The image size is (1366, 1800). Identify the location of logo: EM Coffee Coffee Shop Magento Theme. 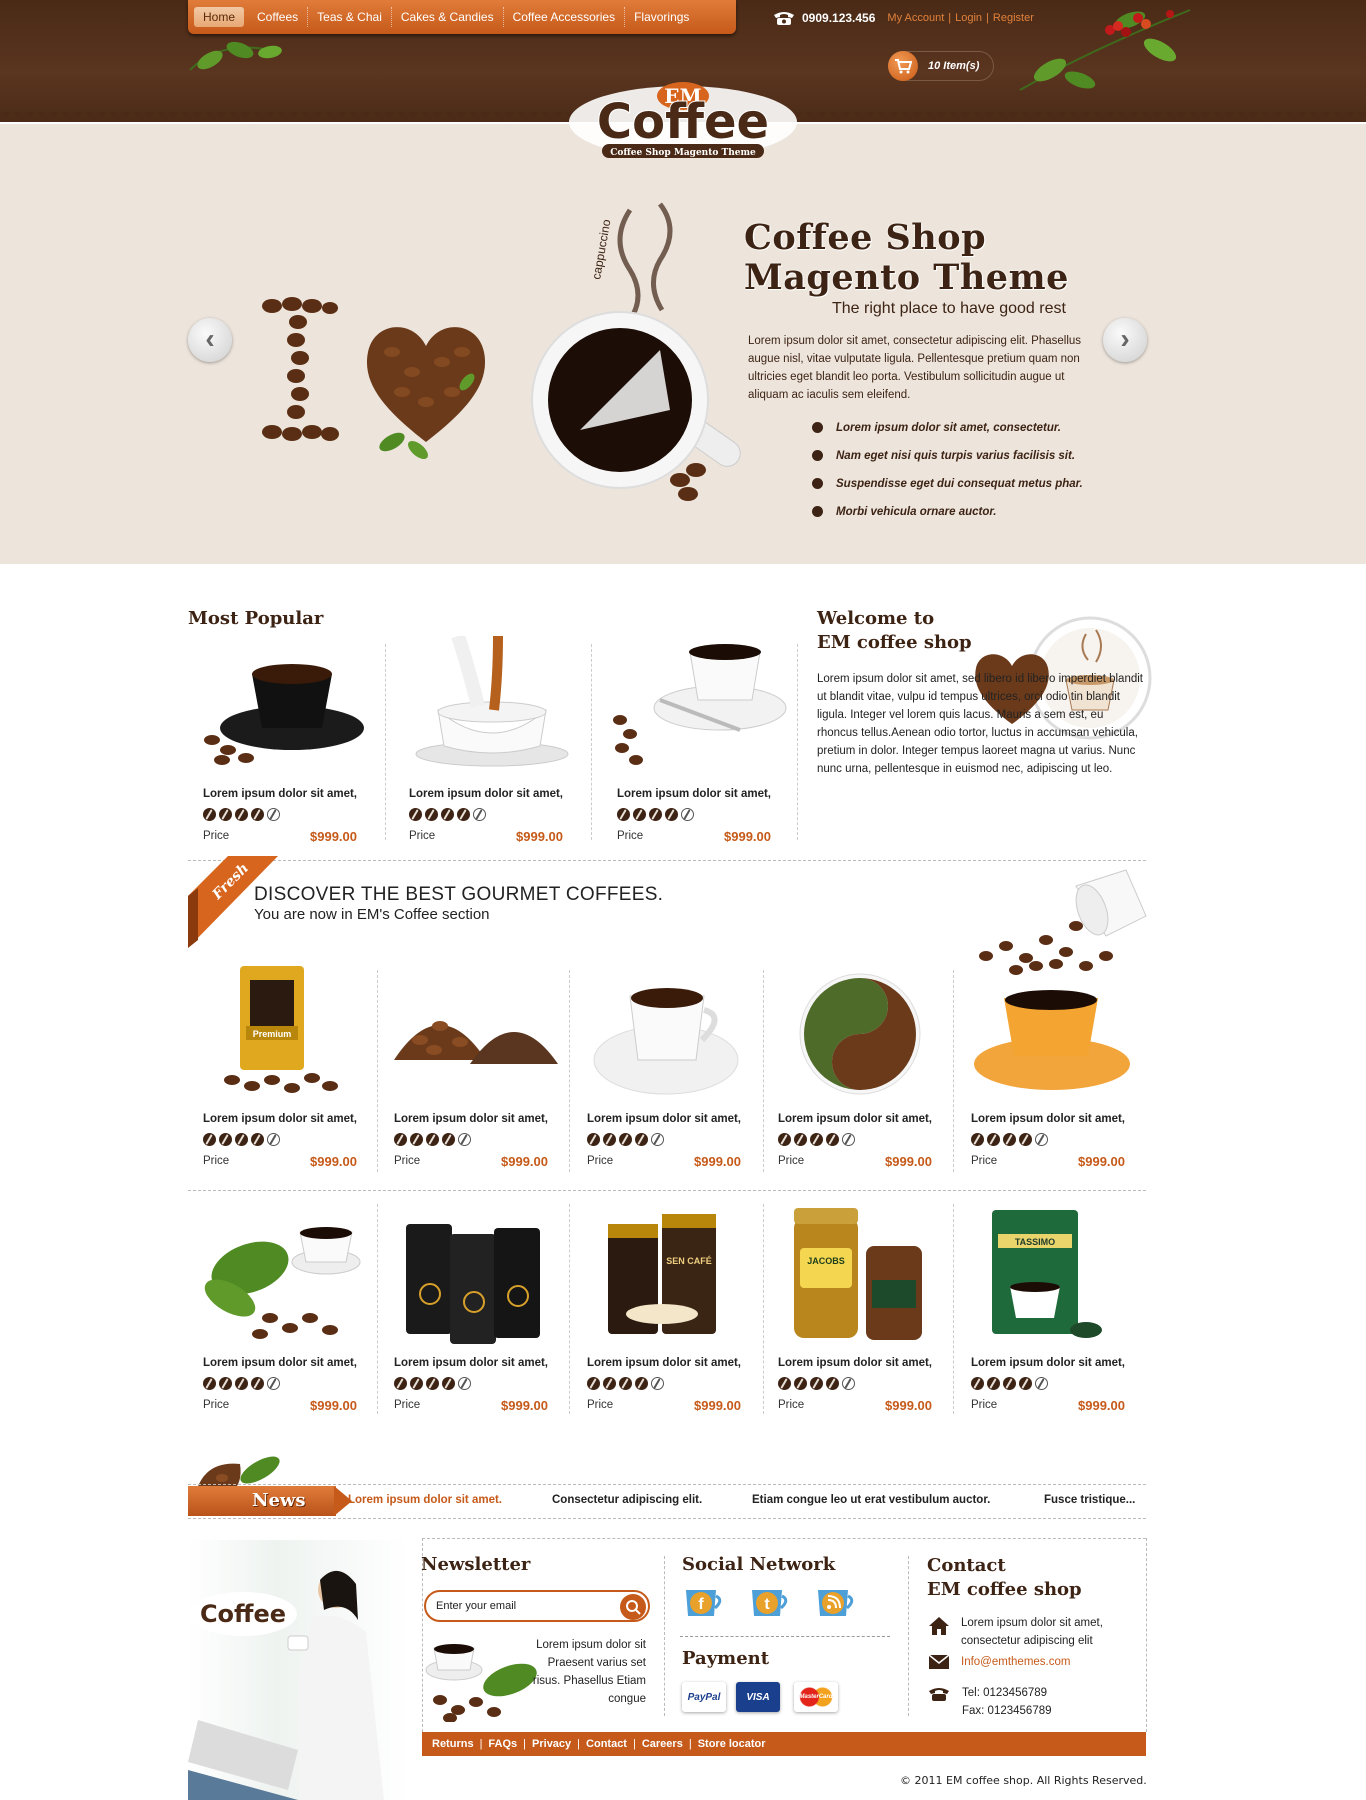
(683, 115).